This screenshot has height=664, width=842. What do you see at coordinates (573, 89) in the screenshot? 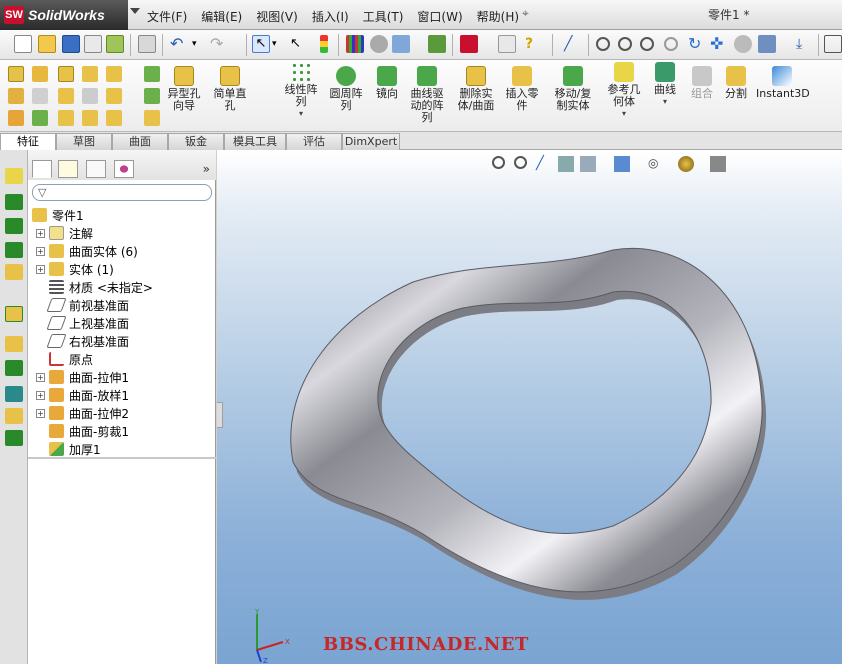
I see `move-copy-body-button: 移动/复 制实体` at bounding box center [573, 89].